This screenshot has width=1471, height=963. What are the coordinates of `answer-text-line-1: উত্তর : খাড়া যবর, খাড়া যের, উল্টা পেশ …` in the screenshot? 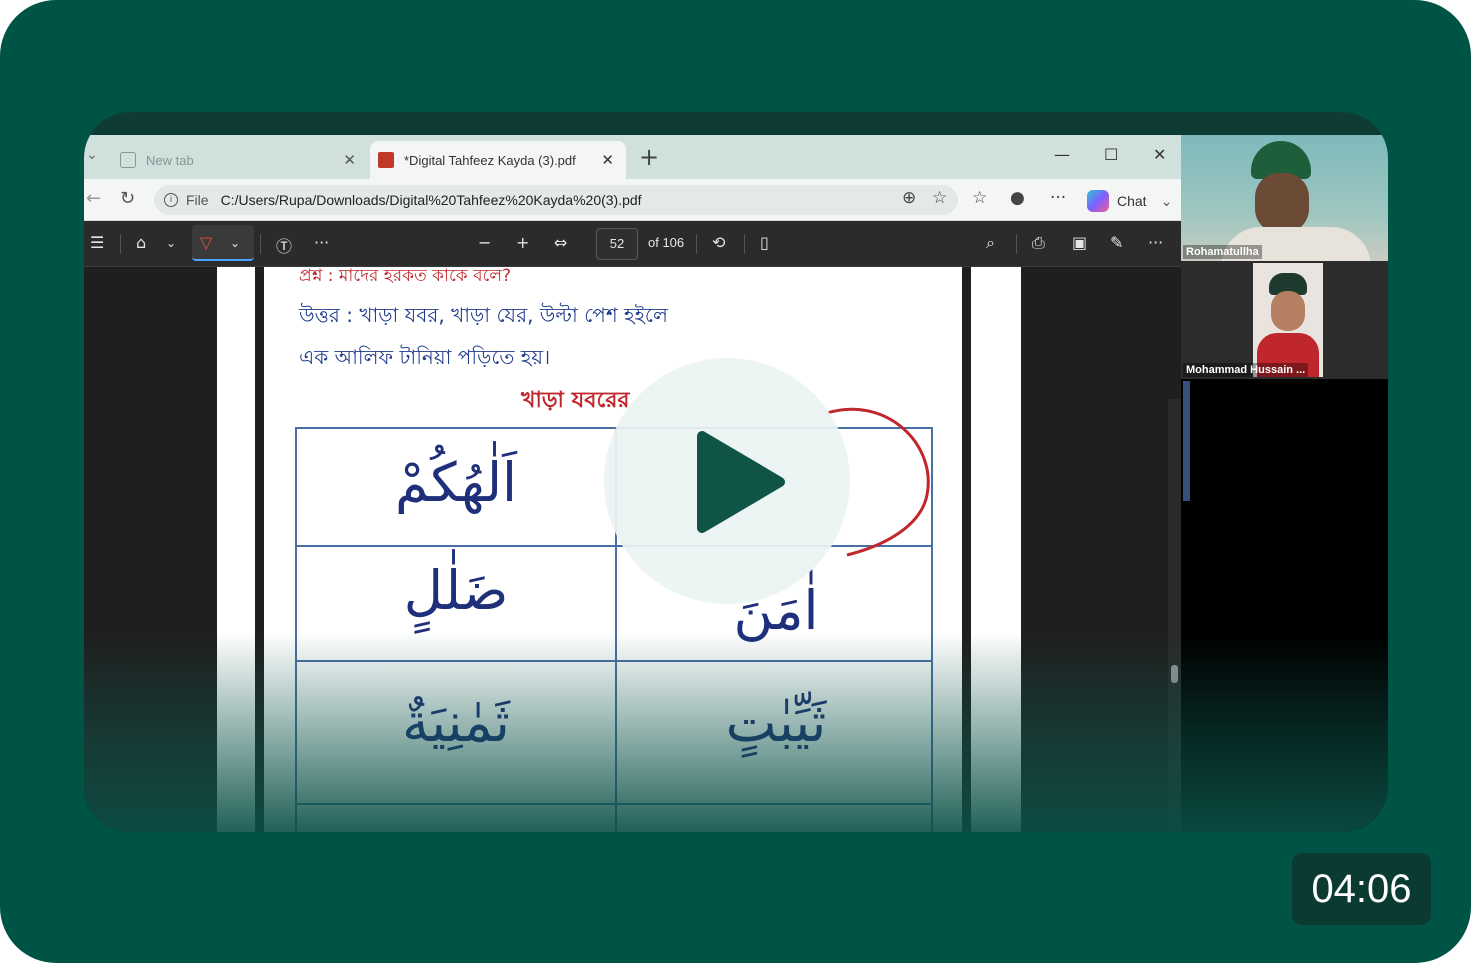 It's located at (483, 315).